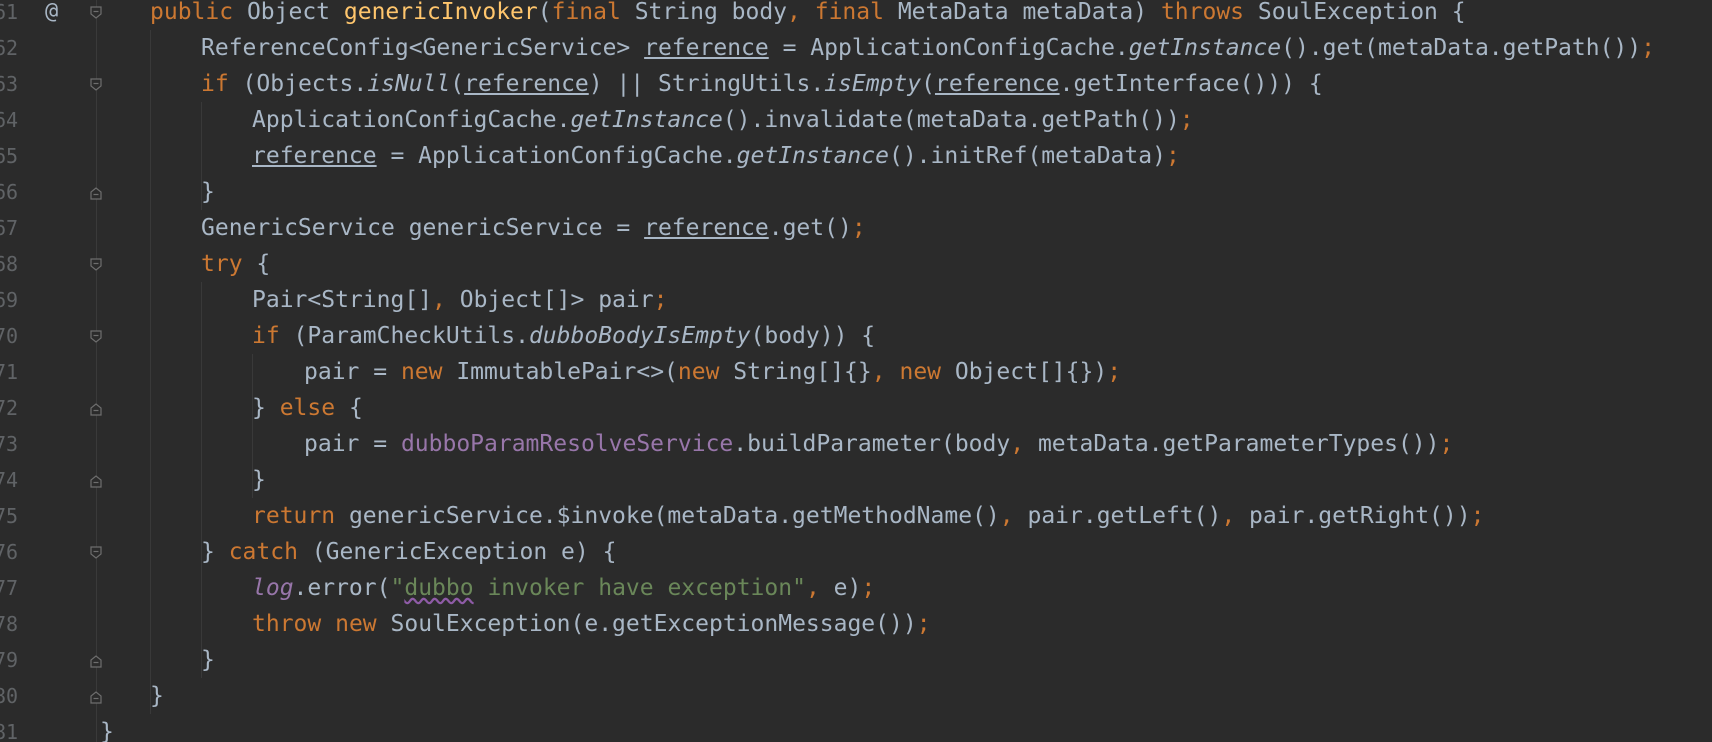 The image size is (1712, 742). Describe the element at coordinates (1461, 48) in the screenshot. I see `code-token: ().get(metaData.getPath())` at that location.